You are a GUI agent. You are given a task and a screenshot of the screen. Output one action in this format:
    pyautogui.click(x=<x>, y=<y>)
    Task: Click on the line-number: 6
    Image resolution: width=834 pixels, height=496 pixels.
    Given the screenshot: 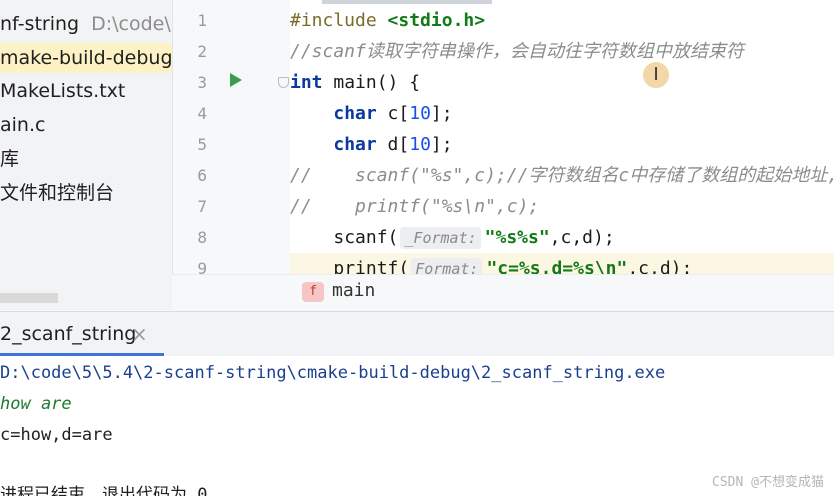 What is the action you would take?
    pyautogui.click(x=202, y=175)
    